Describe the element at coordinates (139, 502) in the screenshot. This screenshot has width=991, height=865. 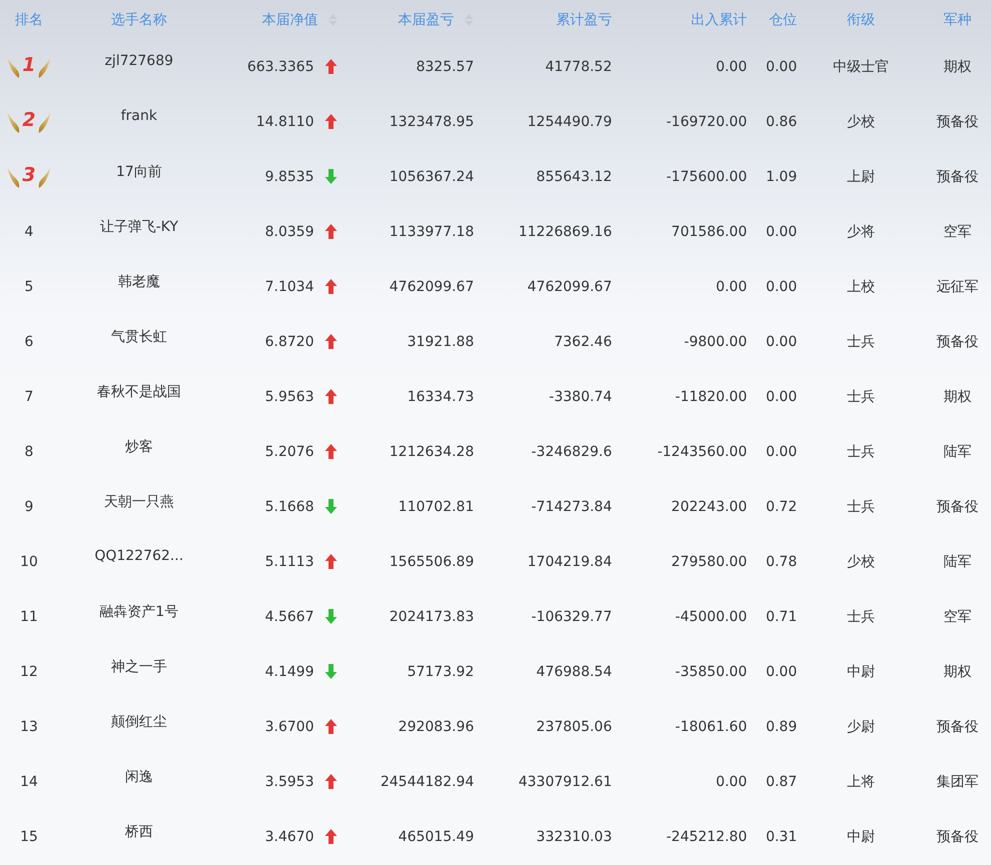
I see `player-name: 天朝一只燕` at that location.